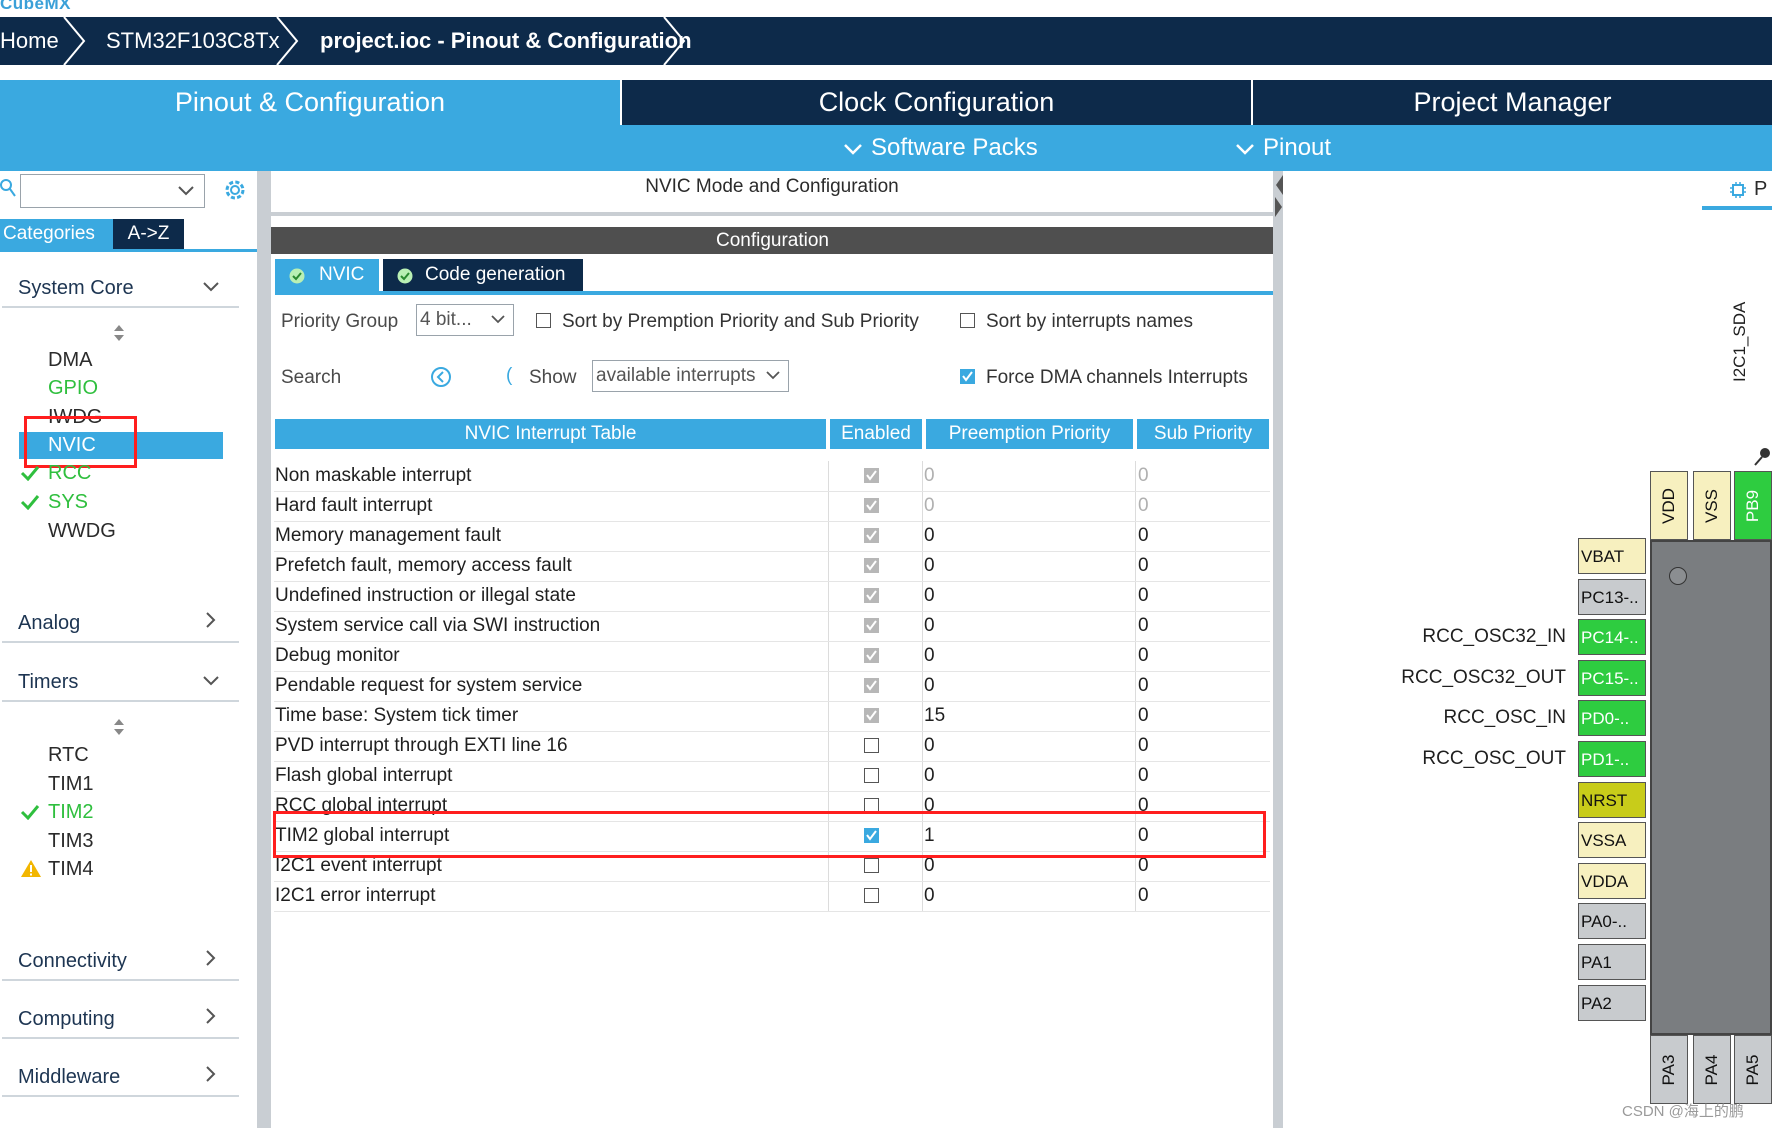 The width and height of the screenshot is (1772, 1128). I want to click on tab-a-to-z: A->Z, so click(148, 234).